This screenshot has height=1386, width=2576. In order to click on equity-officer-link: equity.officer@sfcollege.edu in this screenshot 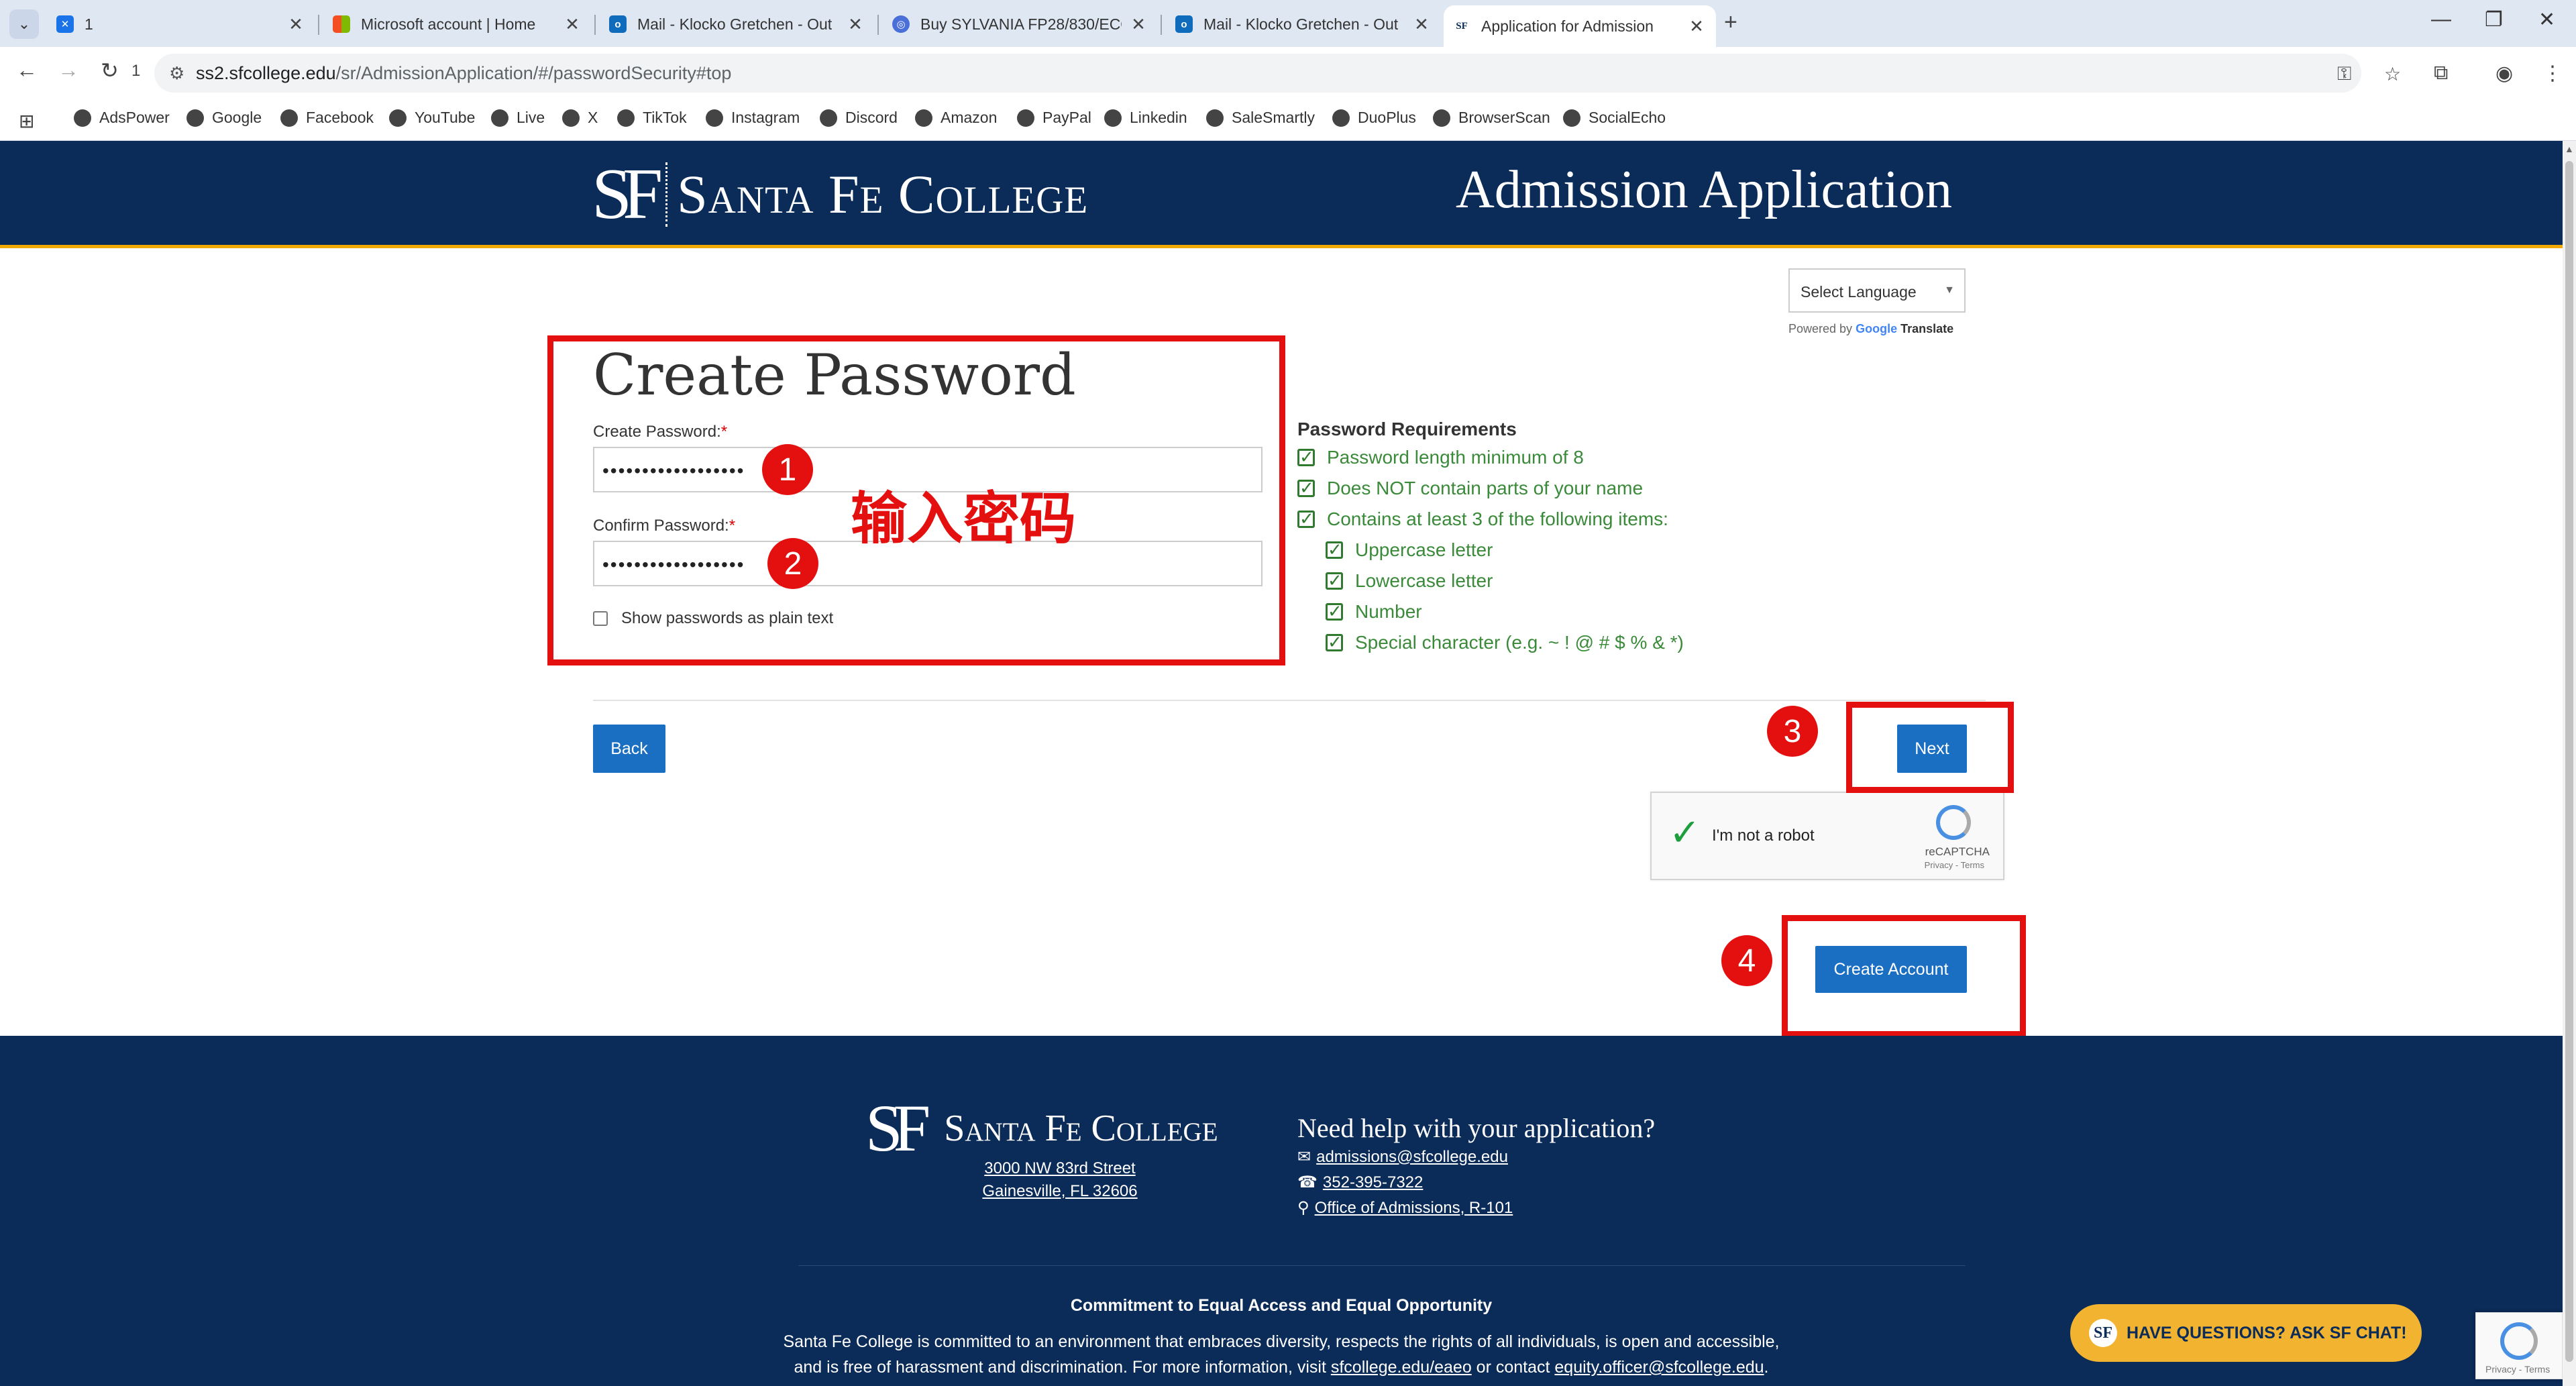, I will do `click(1659, 1367)`.